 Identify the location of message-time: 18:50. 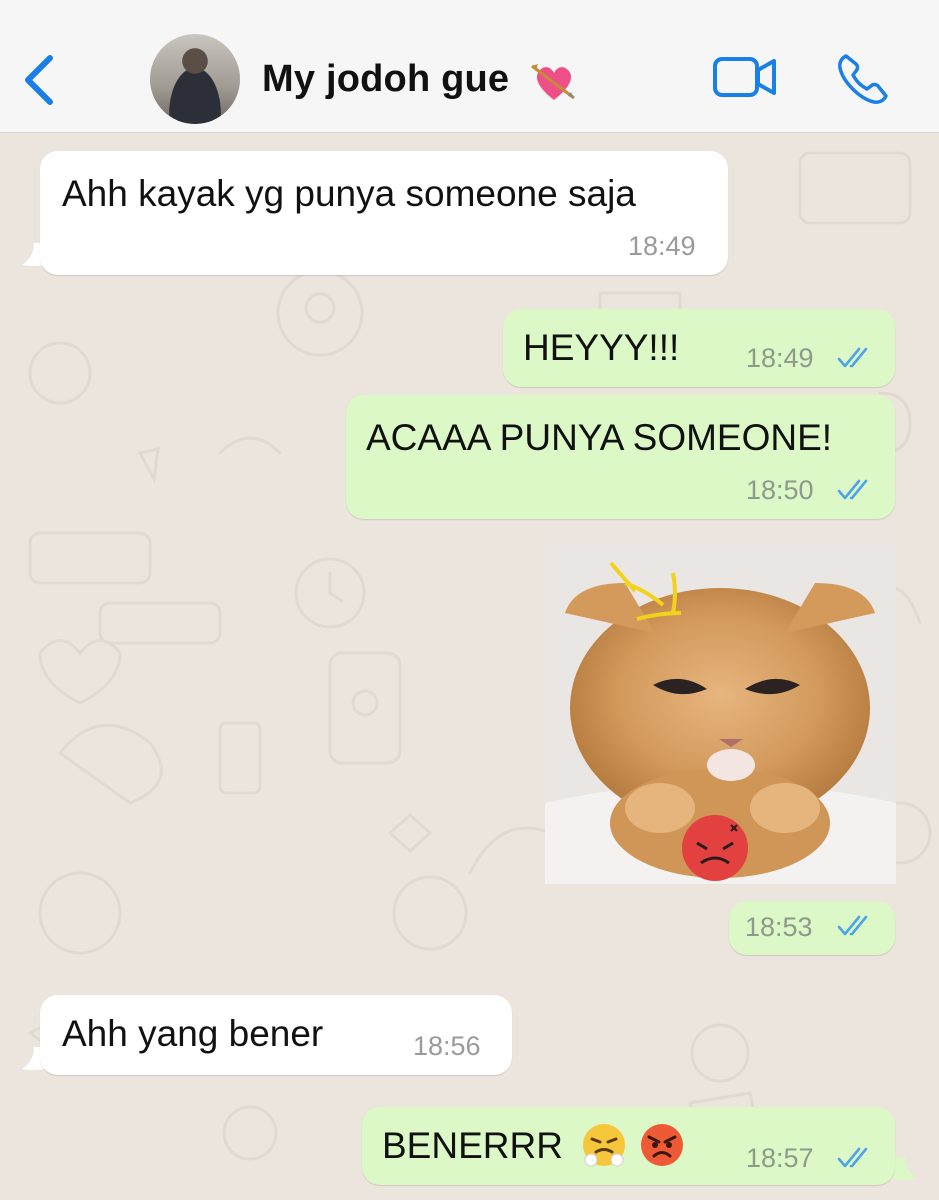
(780, 490).